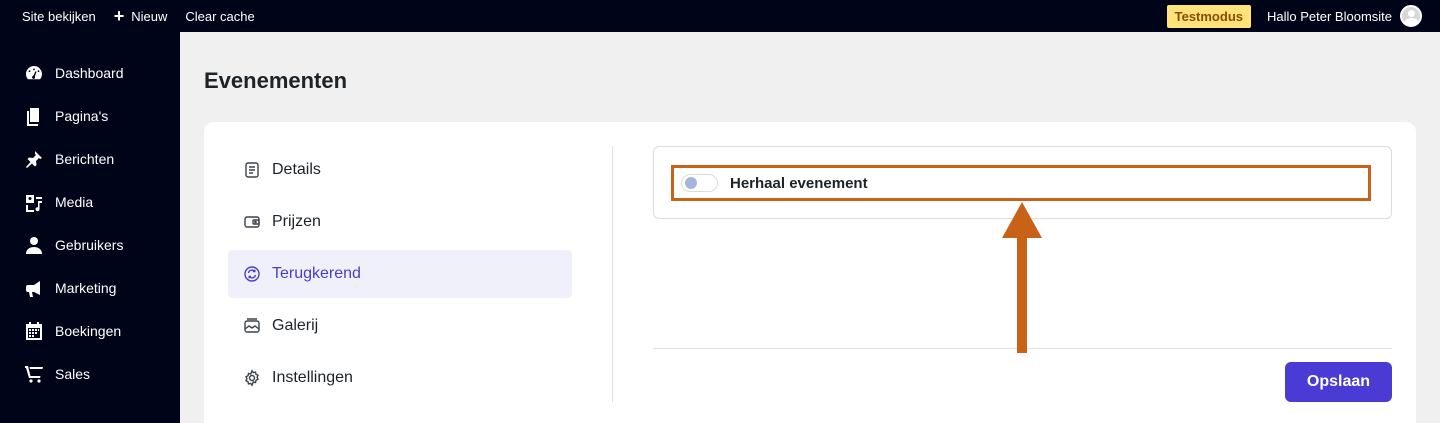 The height and width of the screenshot is (423, 1440). I want to click on sidebar-item-users: Gebruikers, so click(90, 244).